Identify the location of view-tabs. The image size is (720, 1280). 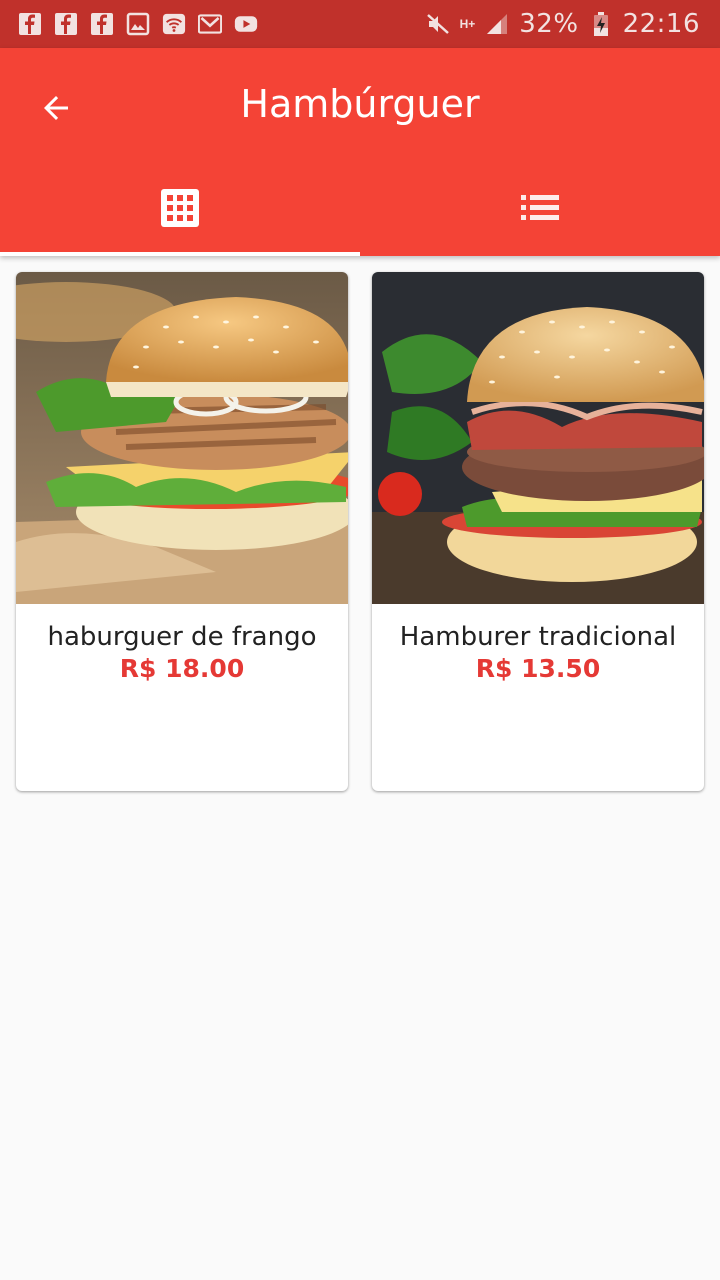
(360, 208).